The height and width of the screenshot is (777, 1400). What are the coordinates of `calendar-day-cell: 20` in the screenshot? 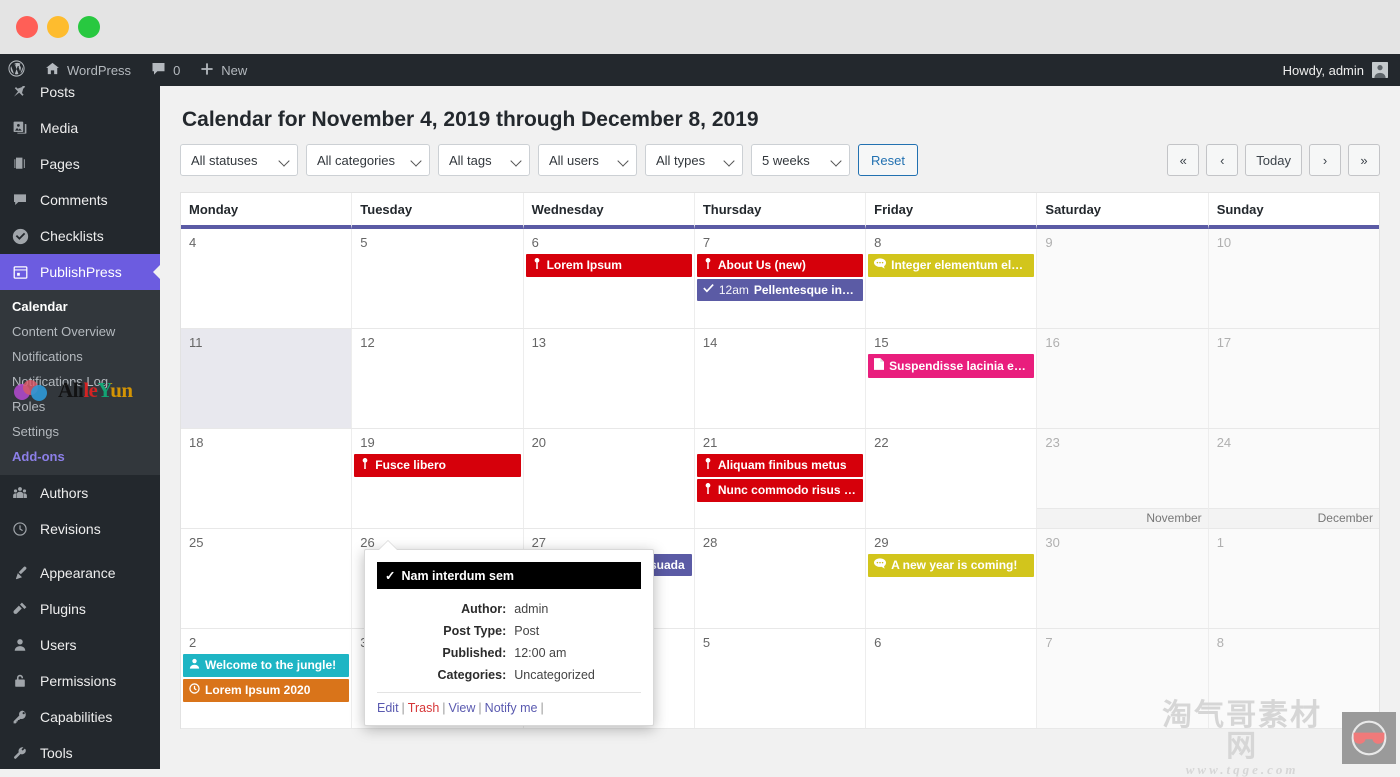 It's located at (609, 478).